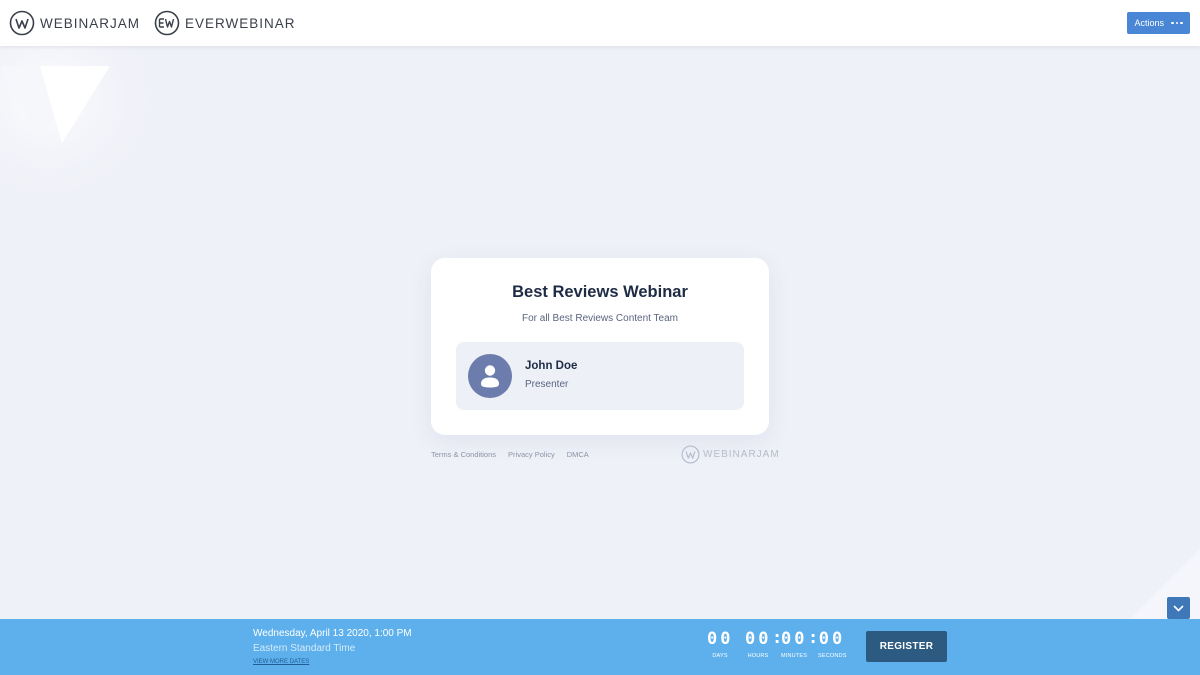 The height and width of the screenshot is (675, 1200). Describe the element at coordinates (741, 454) in the screenshot. I see `footer-brand-text: WEBINARJAM` at that location.